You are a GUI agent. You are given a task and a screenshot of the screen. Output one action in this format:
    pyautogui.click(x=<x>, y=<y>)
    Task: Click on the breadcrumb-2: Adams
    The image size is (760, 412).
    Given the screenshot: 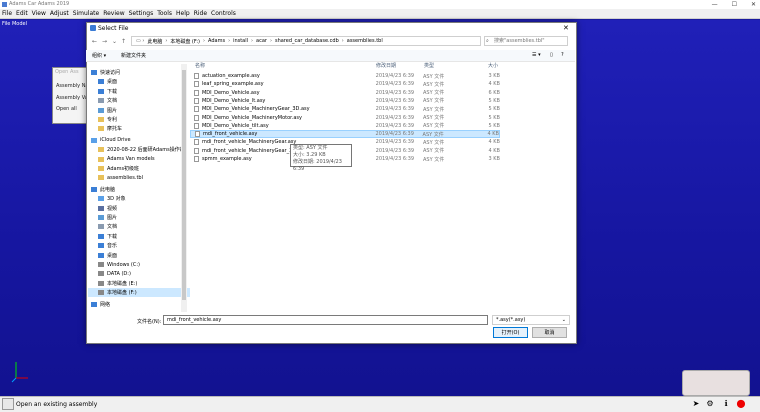 What is the action you would take?
    pyautogui.click(x=216, y=41)
    